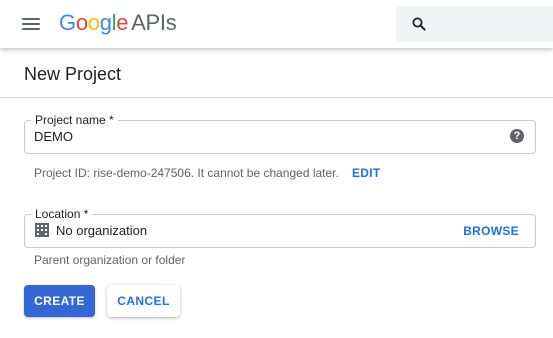 The image size is (553, 338). Describe the element at coordinates (280, 133) in the screenshot. I see `project-name-field: Project name * DEMO ?` at that location.